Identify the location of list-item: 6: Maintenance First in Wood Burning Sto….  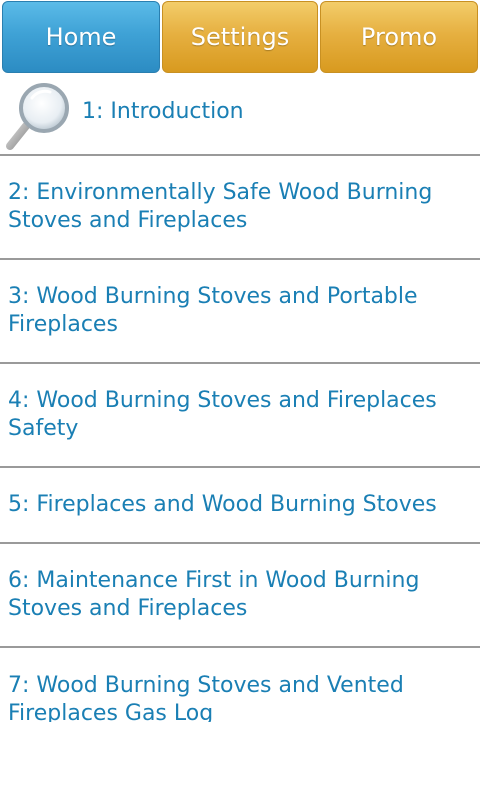
(240, 595).